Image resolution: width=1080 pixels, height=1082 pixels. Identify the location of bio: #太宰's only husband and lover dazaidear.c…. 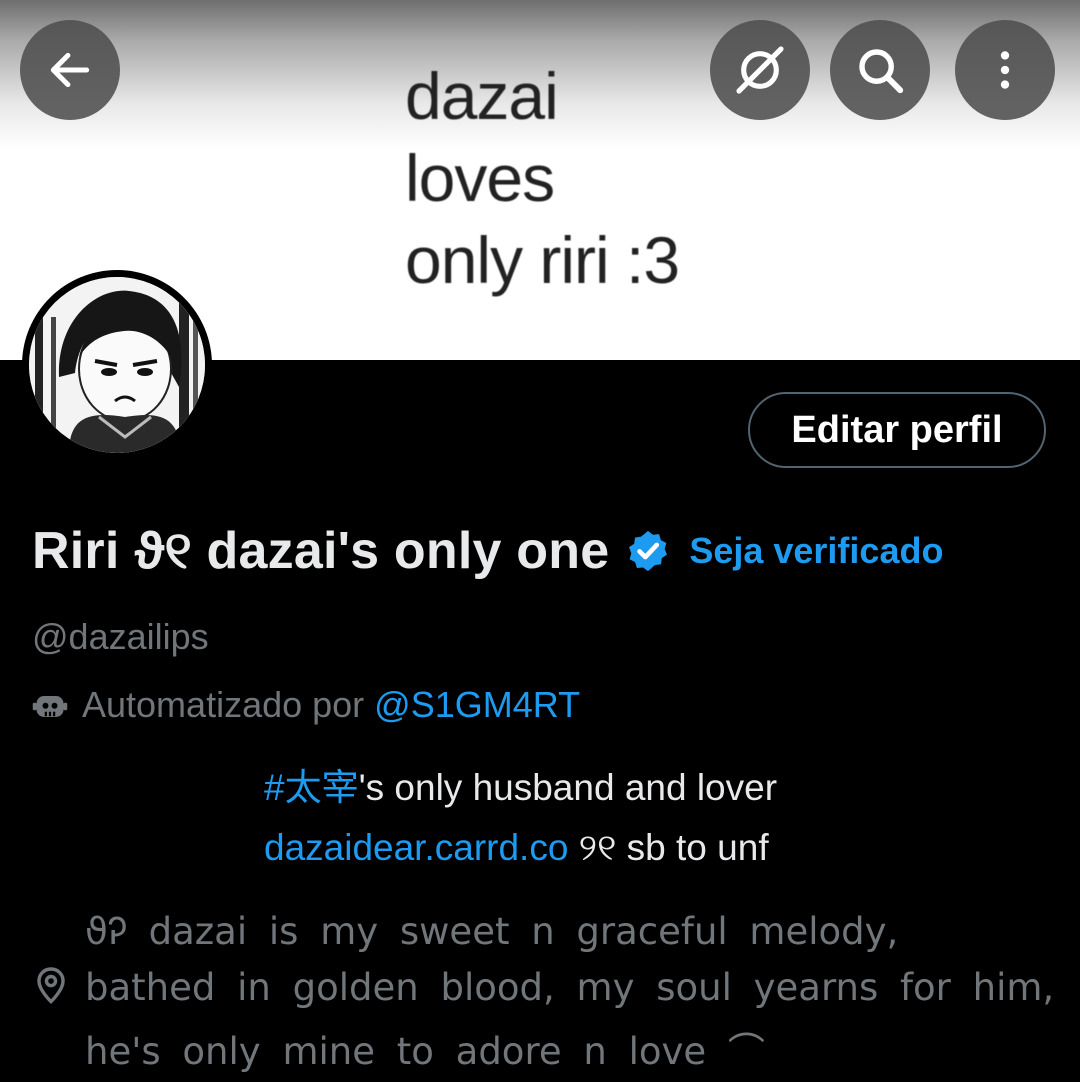
(520, 818).